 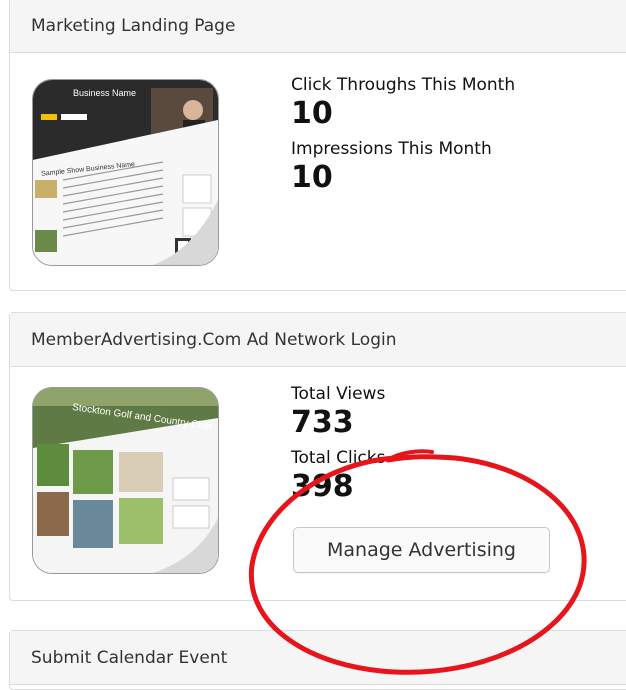 I want to click on ad-network-thumbnail: Stockton Golf and Country Club, so click(x=125, y=480).